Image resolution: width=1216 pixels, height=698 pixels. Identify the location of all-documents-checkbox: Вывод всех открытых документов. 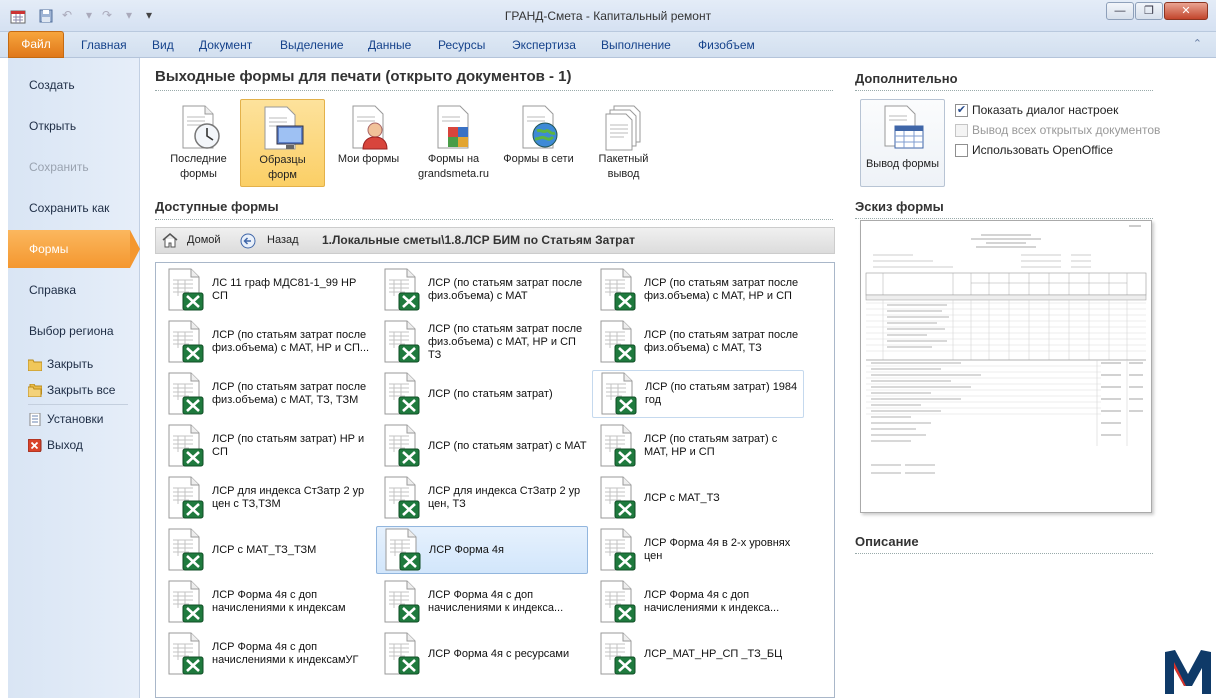
(1057, 130).